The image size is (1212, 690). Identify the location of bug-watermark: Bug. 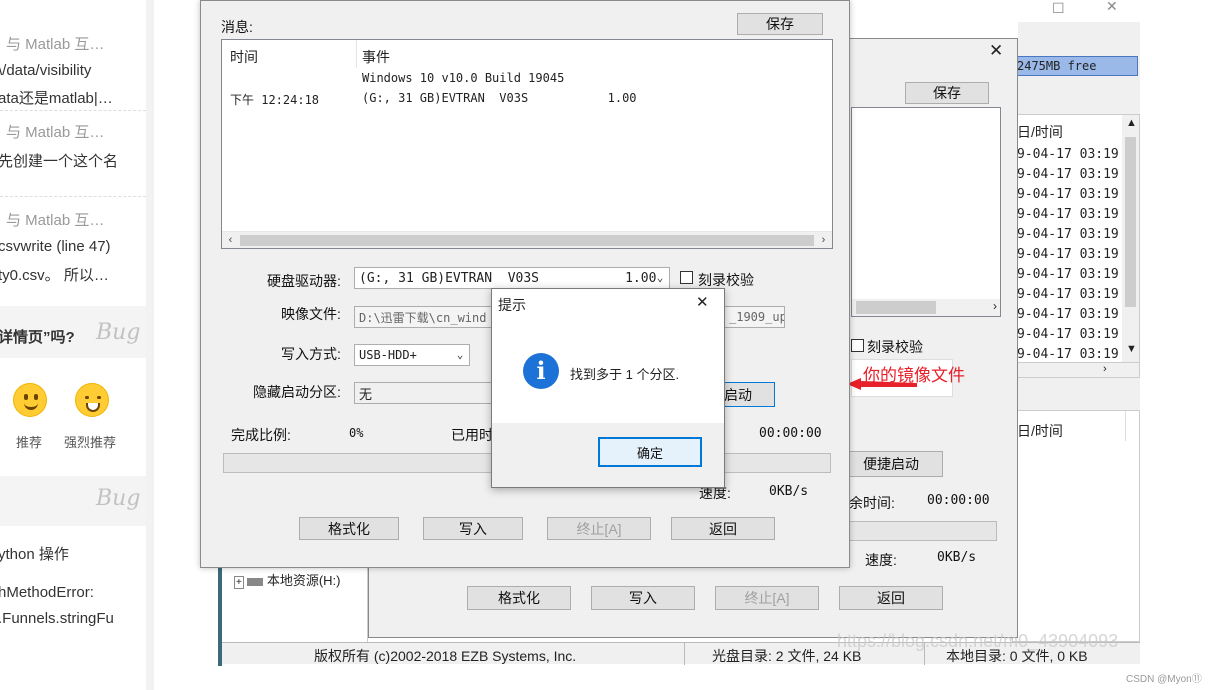
(118, 498).